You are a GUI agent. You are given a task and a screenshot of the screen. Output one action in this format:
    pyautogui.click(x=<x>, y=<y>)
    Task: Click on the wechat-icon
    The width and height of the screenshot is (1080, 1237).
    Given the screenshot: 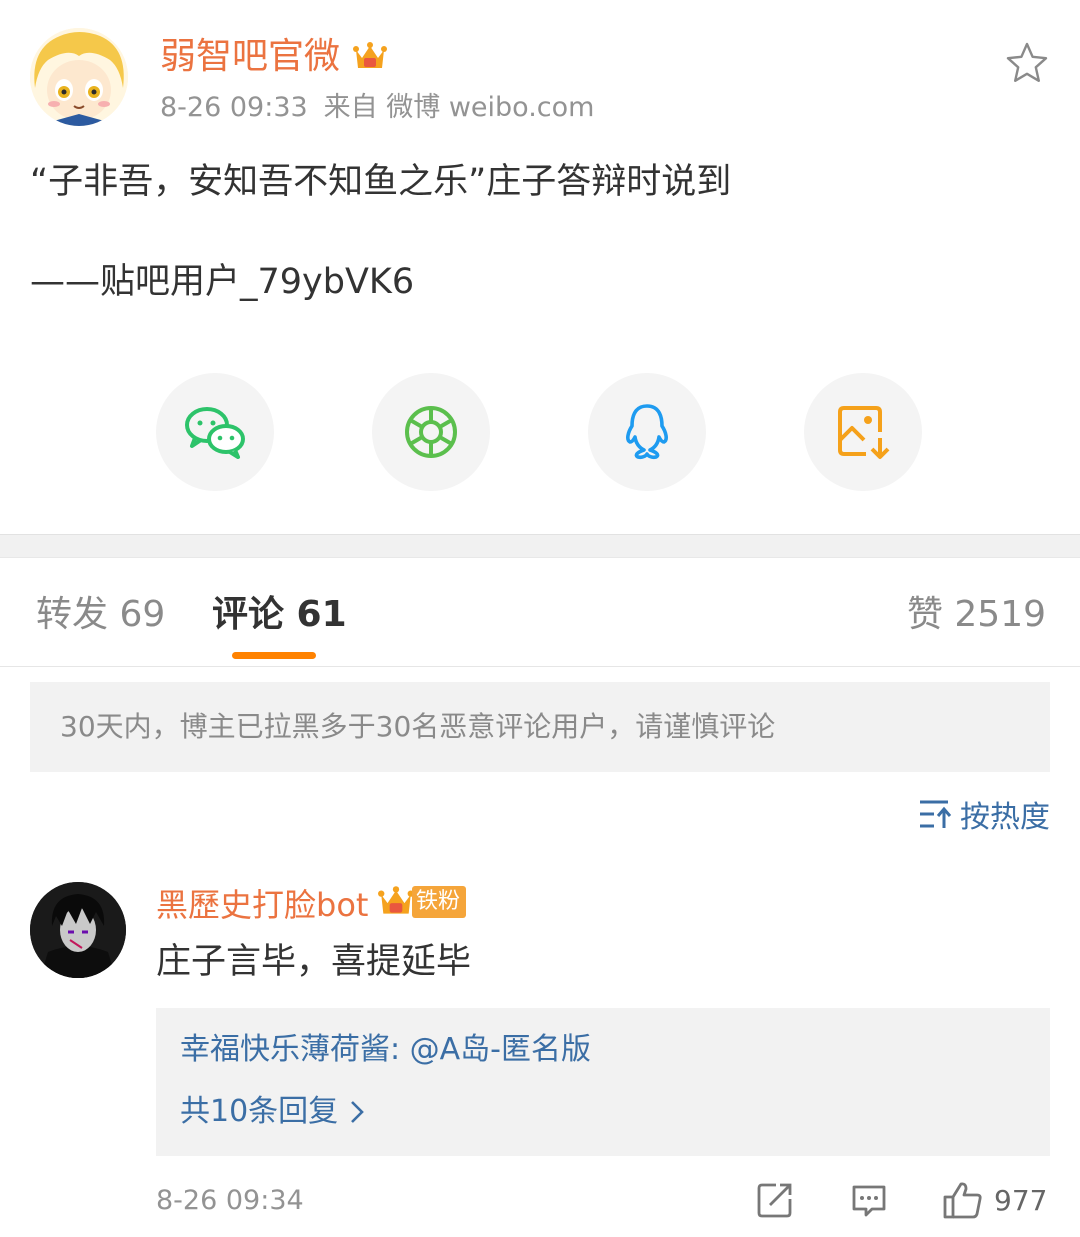 What is the action you would take?
    pyautogui.click(x=215, y=433)
    